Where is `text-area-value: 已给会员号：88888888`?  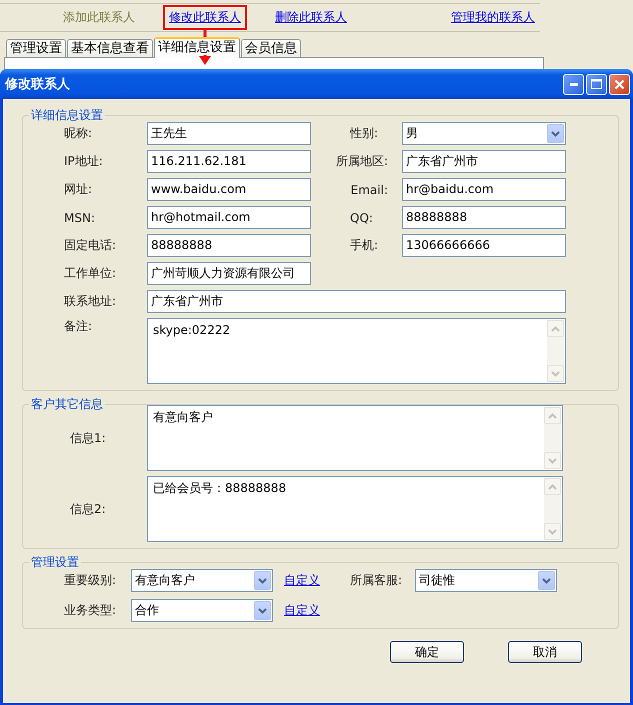 text-area-value: 已给会员号：88888888 is located at coordinates (219, 488).